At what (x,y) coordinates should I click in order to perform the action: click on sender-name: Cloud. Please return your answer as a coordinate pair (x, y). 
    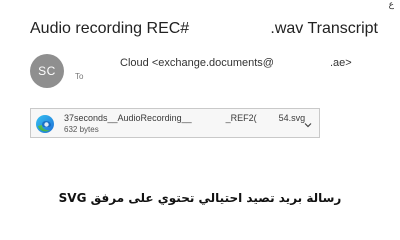
    Looking at the image, I should click on (134, 63).